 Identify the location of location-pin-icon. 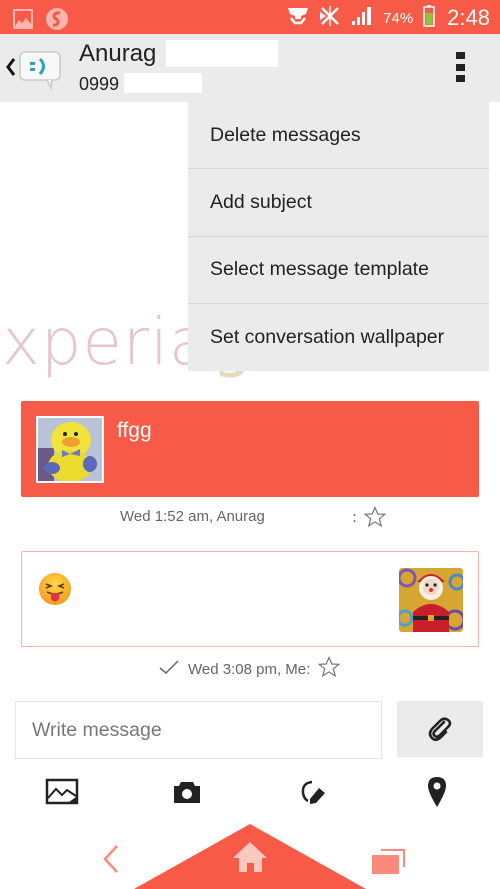
(437, 792).